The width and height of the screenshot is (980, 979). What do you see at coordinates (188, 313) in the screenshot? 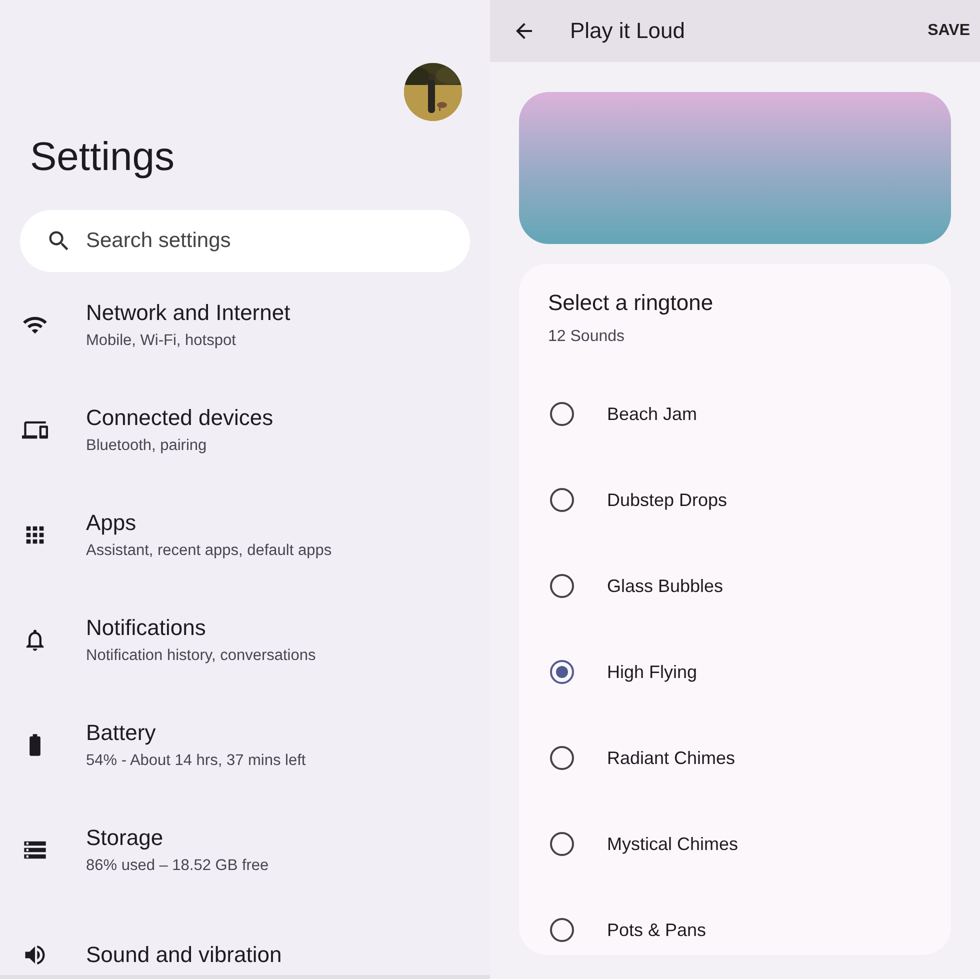
I see `setting-title: Network and Internet` at bounding box center [188, 313].